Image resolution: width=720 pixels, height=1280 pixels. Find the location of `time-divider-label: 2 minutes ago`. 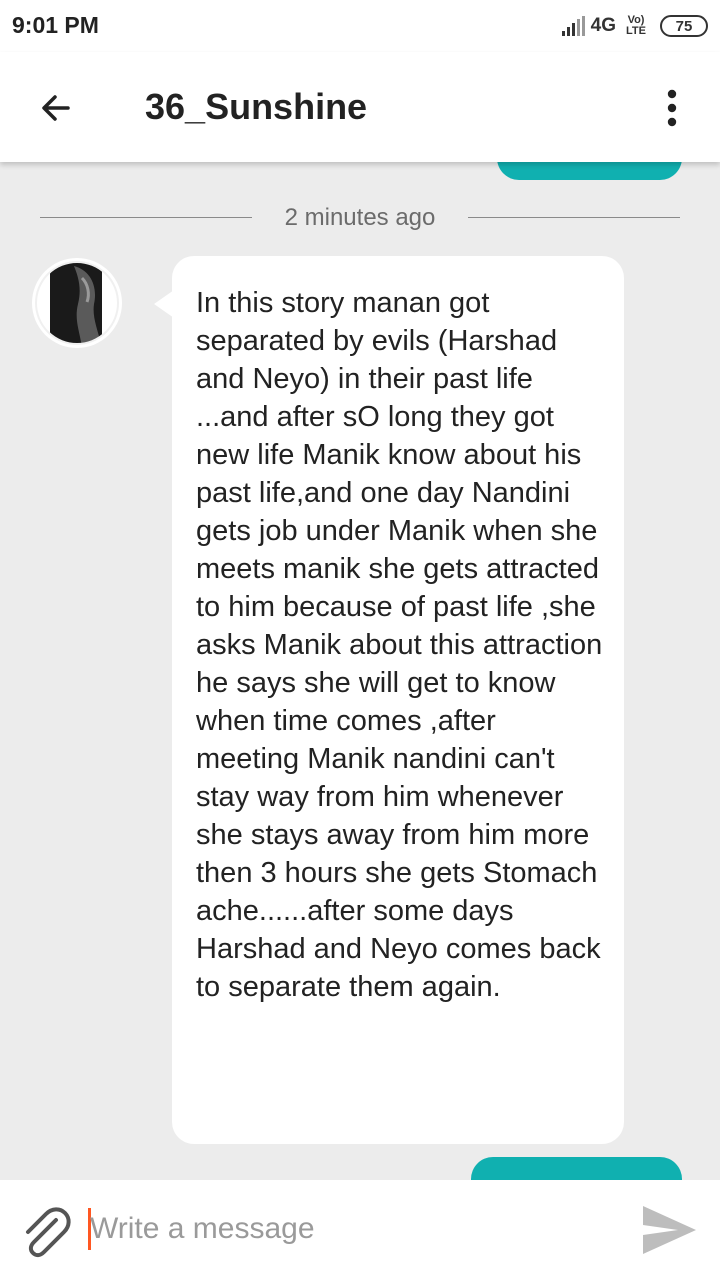

time-divider-label: 2 minutes ago is located at coordinates (360, 217).